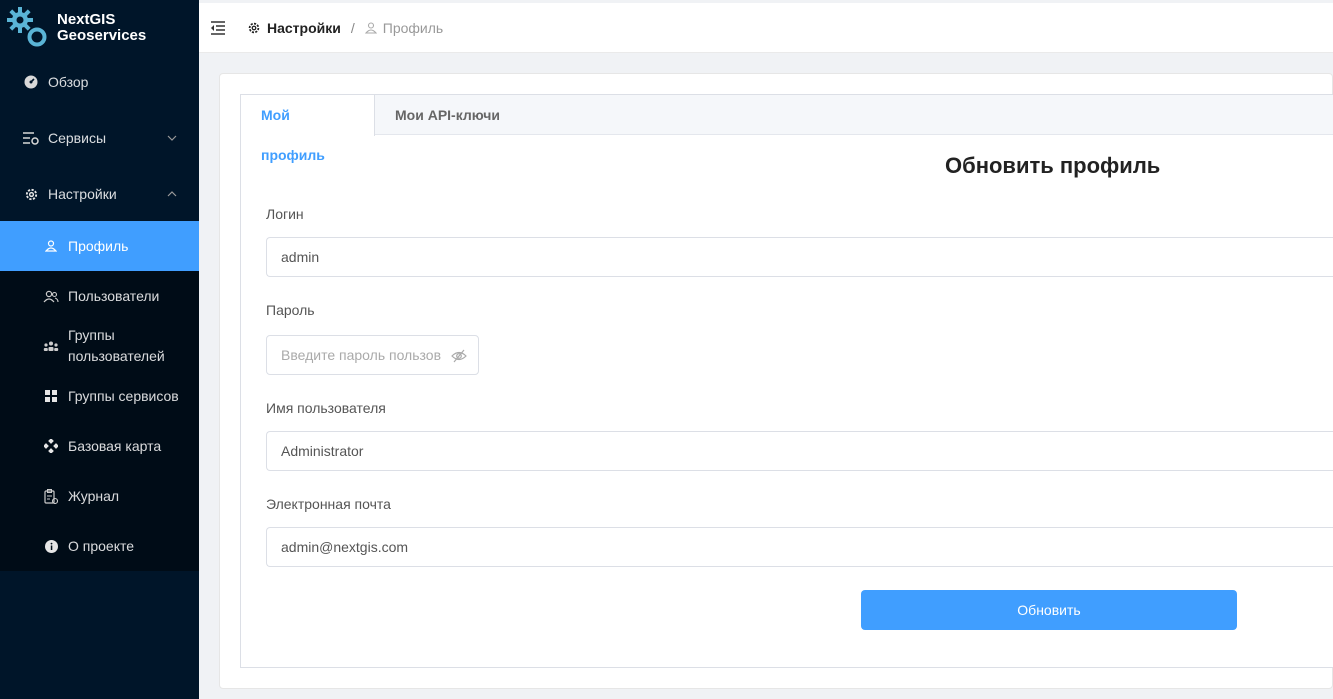 The height and width of the screenshot is (699, 1333). What do you see at coordinates (1053, 165) in the screenshot?
I see `form-title: Обновить профиль` at bounding box center [1053, 165].